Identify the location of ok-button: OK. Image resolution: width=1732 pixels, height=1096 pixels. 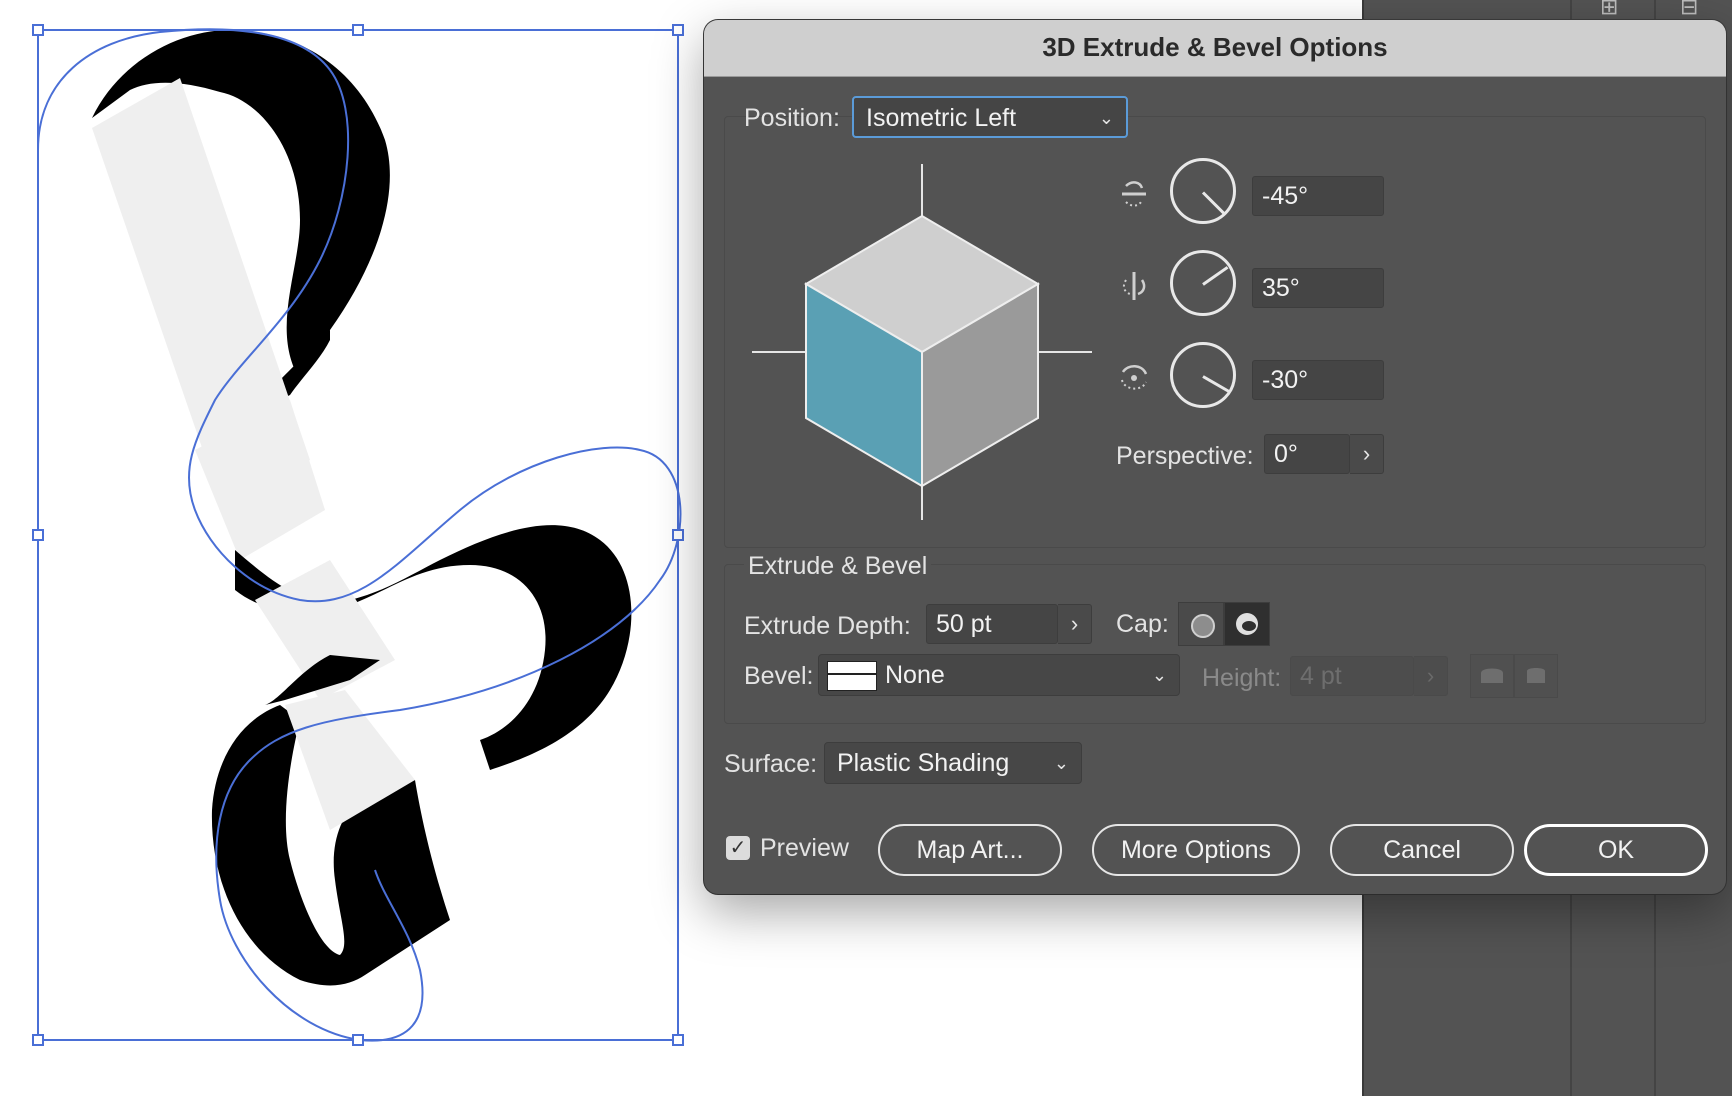
(1616, 850).